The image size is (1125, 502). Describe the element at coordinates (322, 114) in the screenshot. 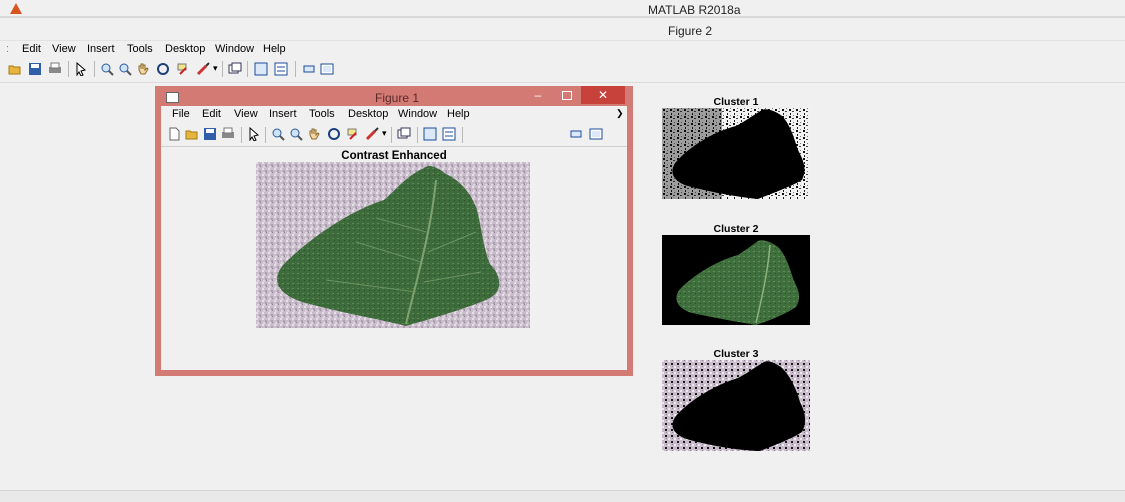

I see `fig1-menu-tools: Tools` at that location.